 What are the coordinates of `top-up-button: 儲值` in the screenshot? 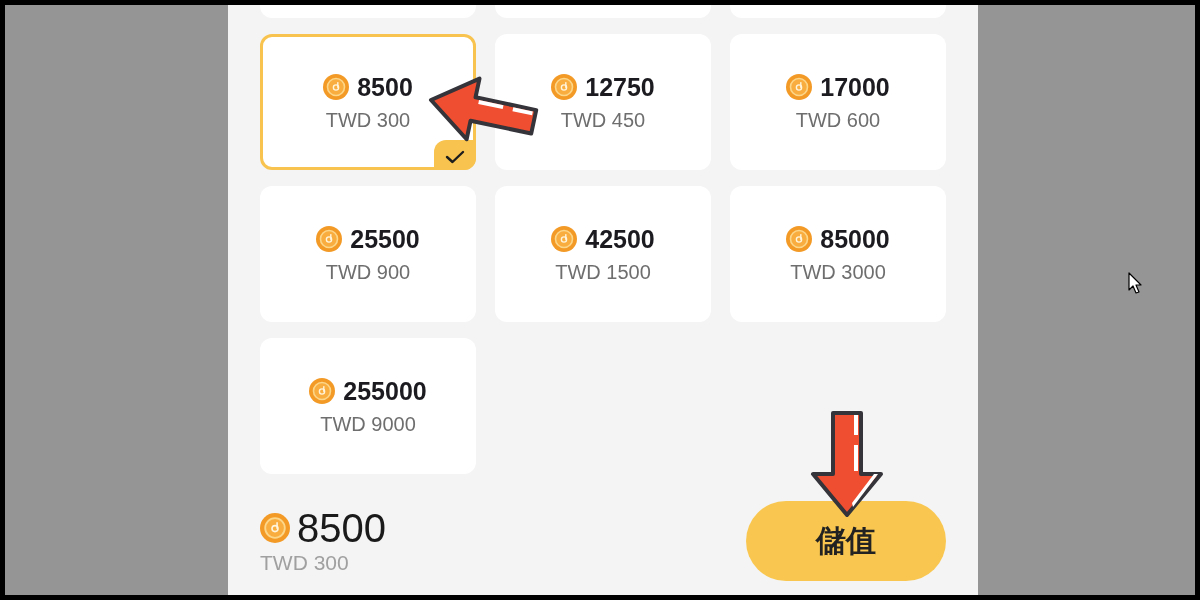 It's located at (846, 541).